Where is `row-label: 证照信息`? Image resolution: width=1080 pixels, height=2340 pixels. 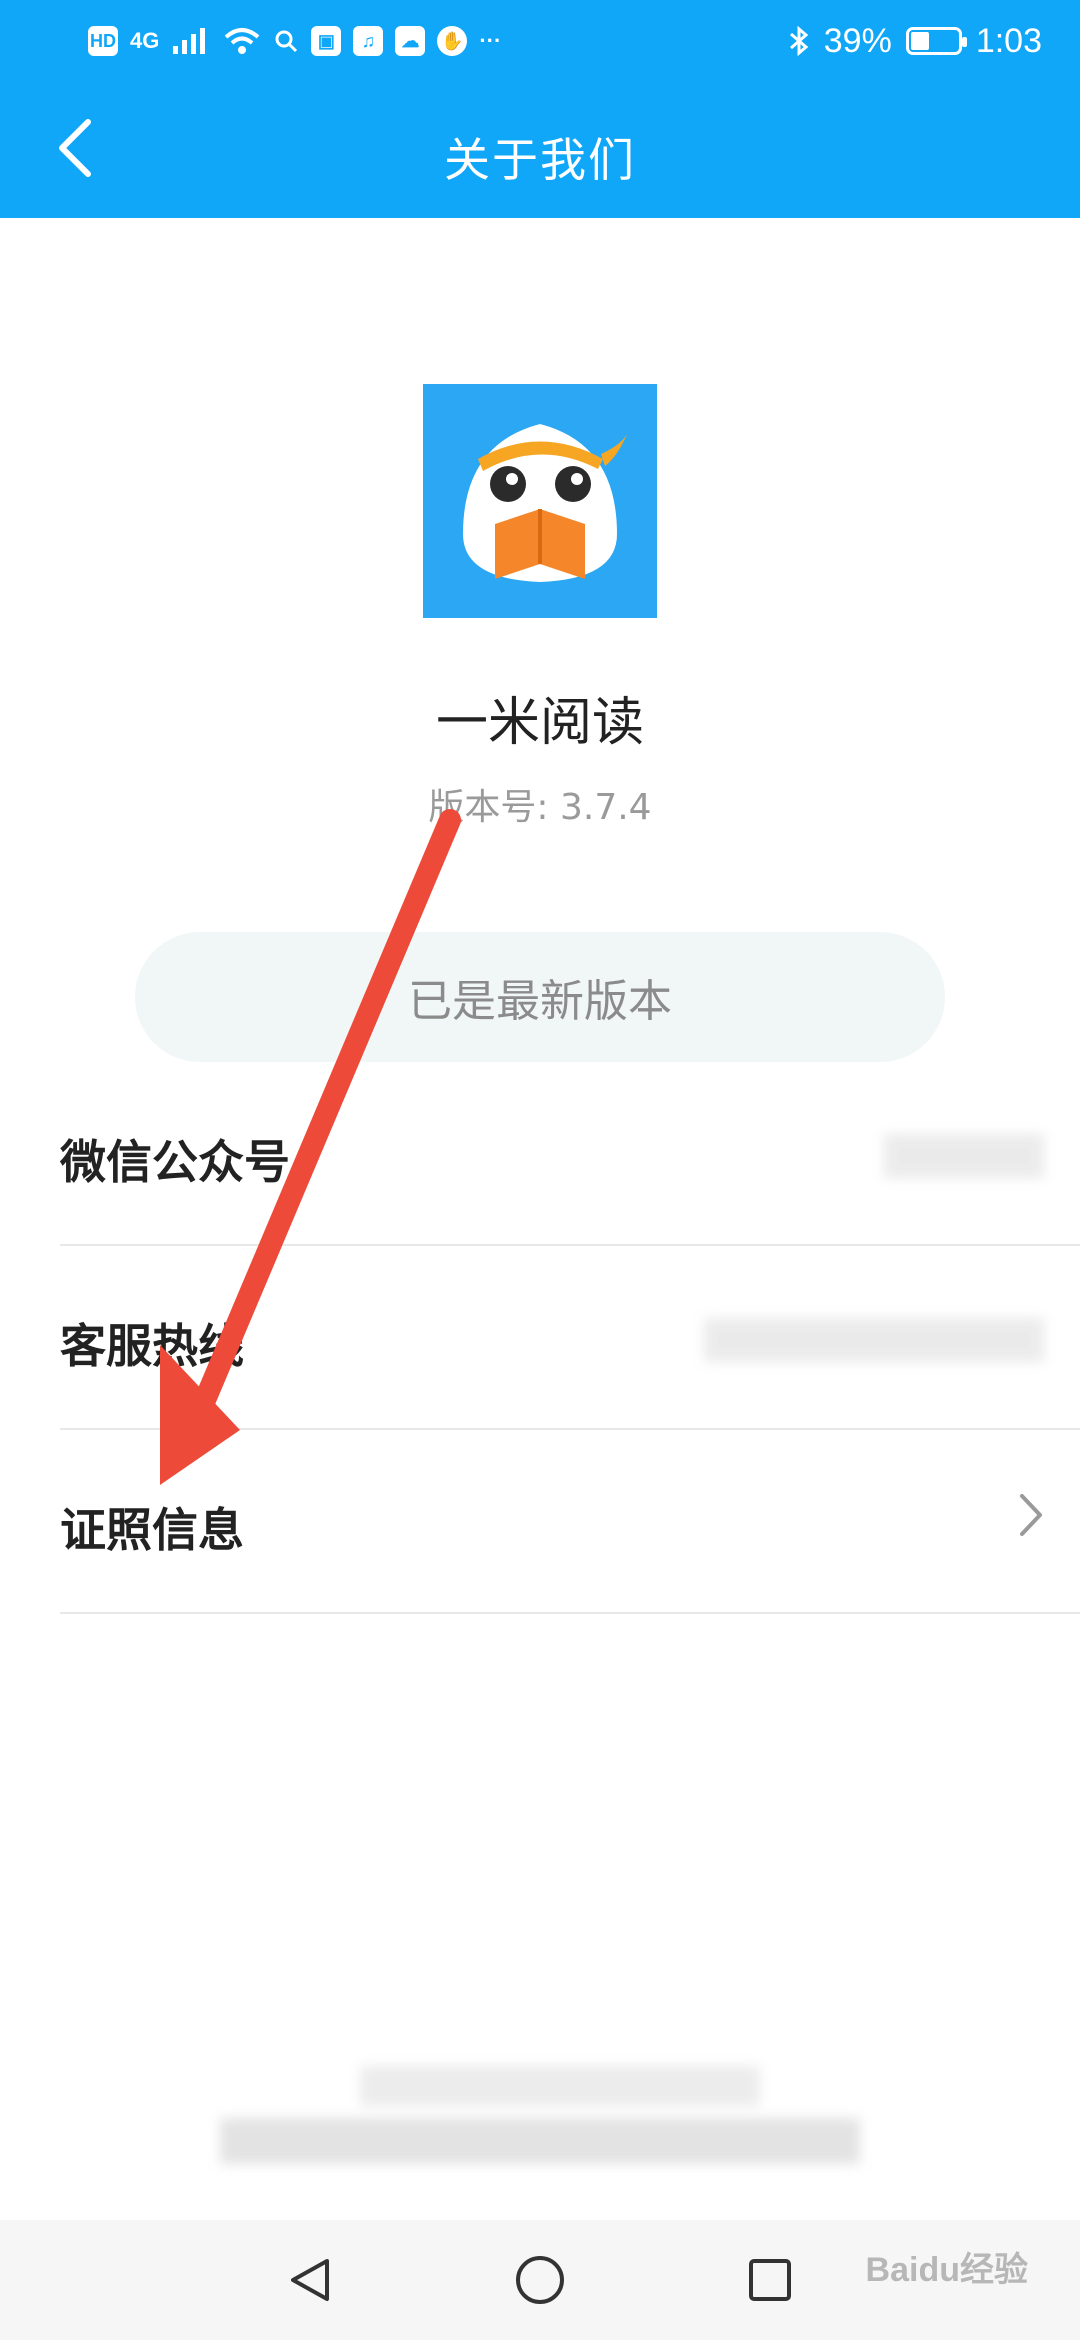 row-label: 证照信息 is located at coordinates (152, 1530).